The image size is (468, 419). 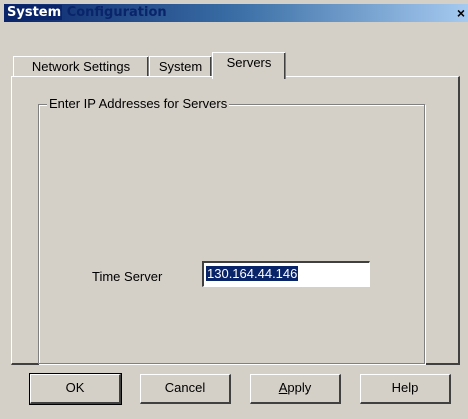 I want to click on apply-label: Apply, so click(x=295, y=387).